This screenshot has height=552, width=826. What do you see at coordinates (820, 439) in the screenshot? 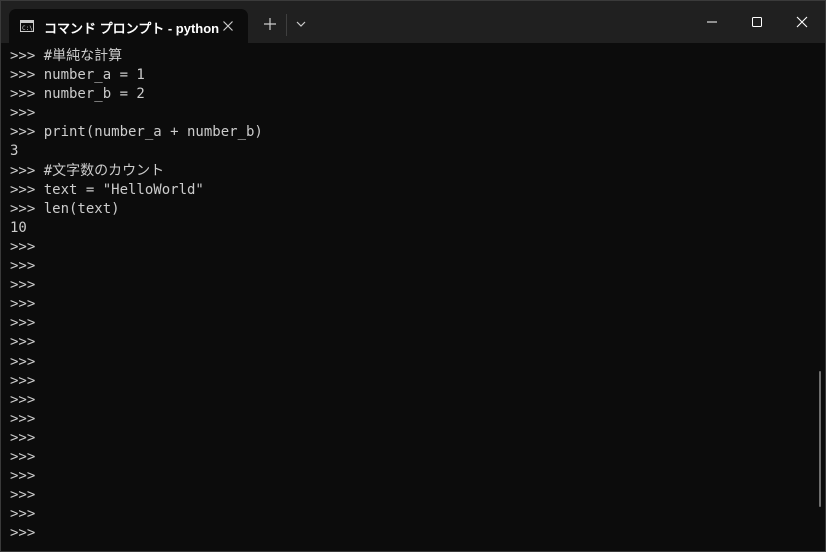
I see `scrollbar-thumb` at bounding box center [820, 439].